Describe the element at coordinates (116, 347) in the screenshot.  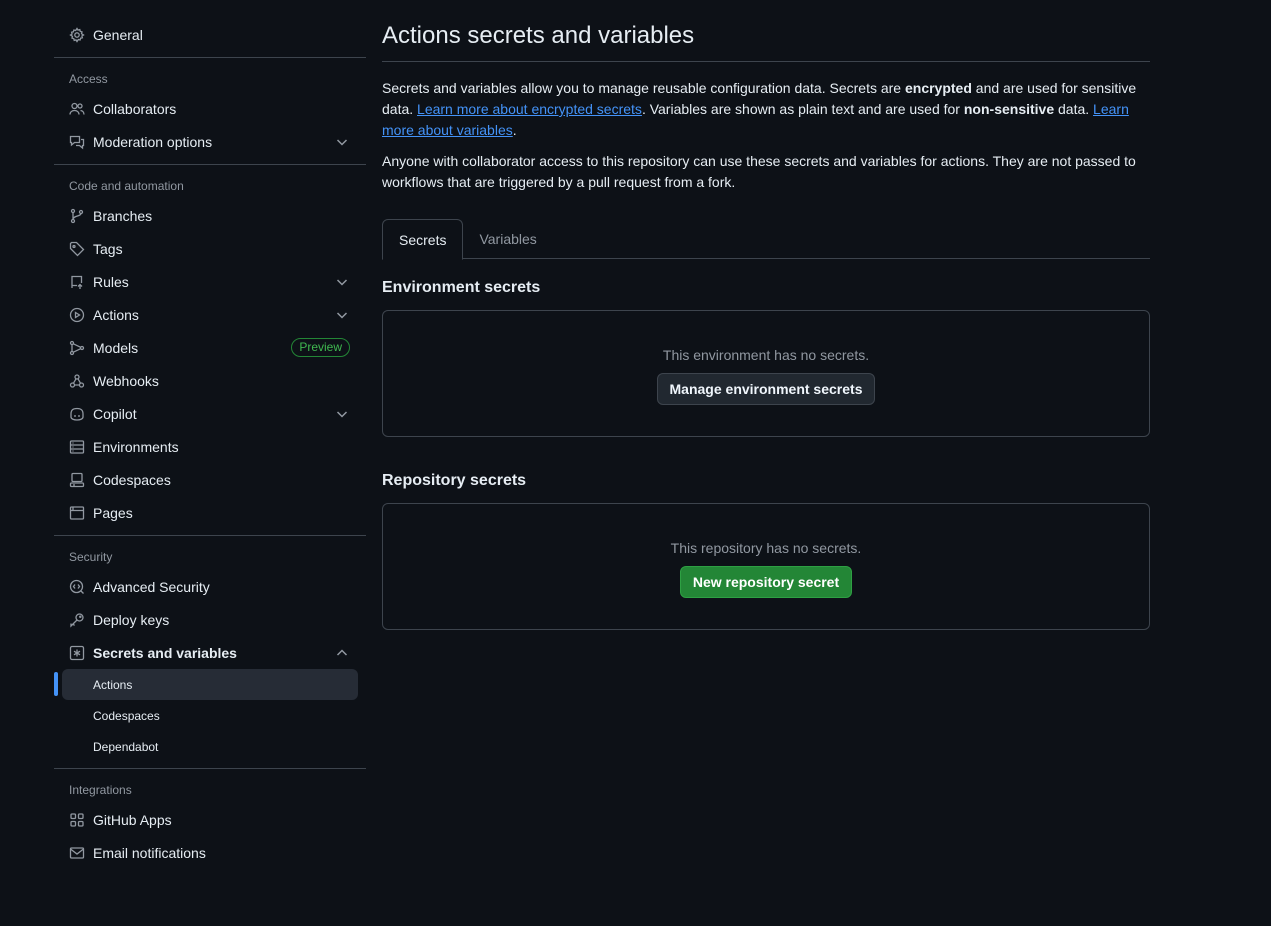
I see `sidebar-item-label: Models` at that location.